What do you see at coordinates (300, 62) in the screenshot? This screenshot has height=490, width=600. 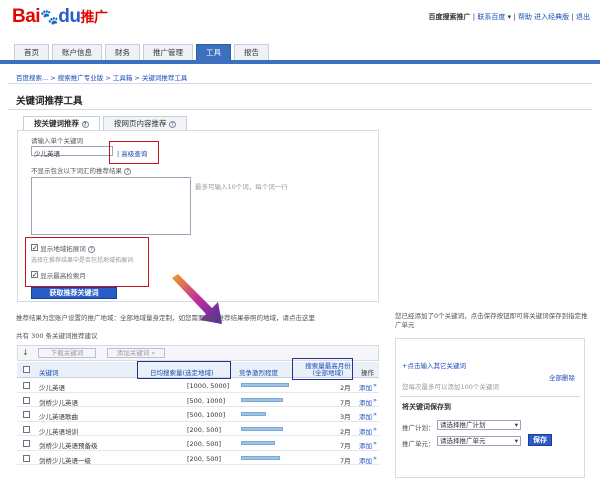 I see `nav-bar-line` at bounding box center [300, 62].